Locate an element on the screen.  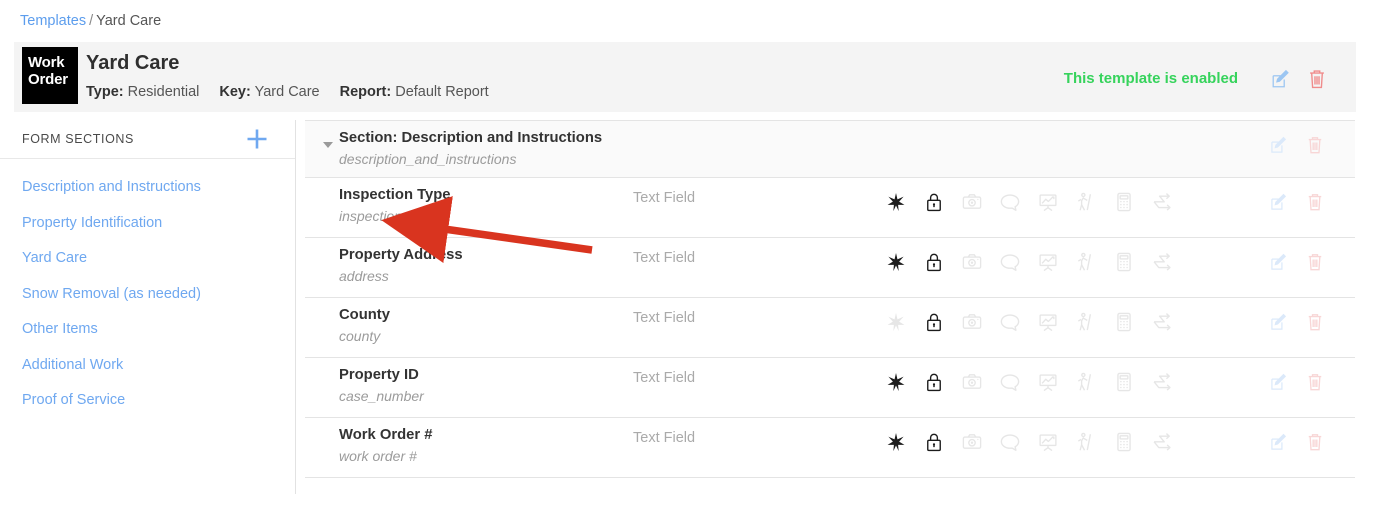
field-key: address is located at coordinates (364, 276).